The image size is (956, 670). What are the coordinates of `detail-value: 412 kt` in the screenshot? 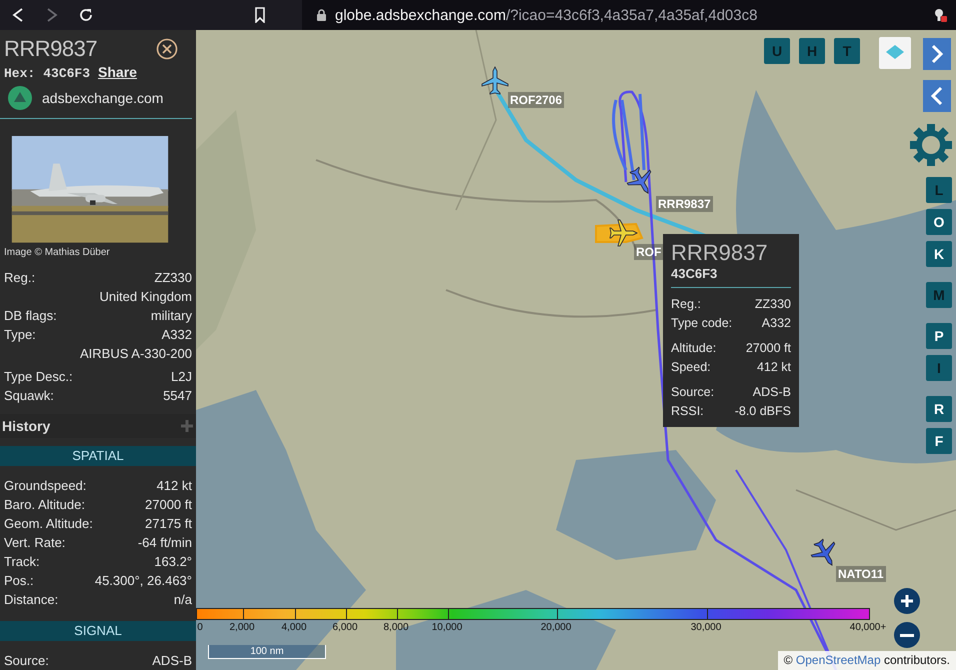 It's located at (174, 485).